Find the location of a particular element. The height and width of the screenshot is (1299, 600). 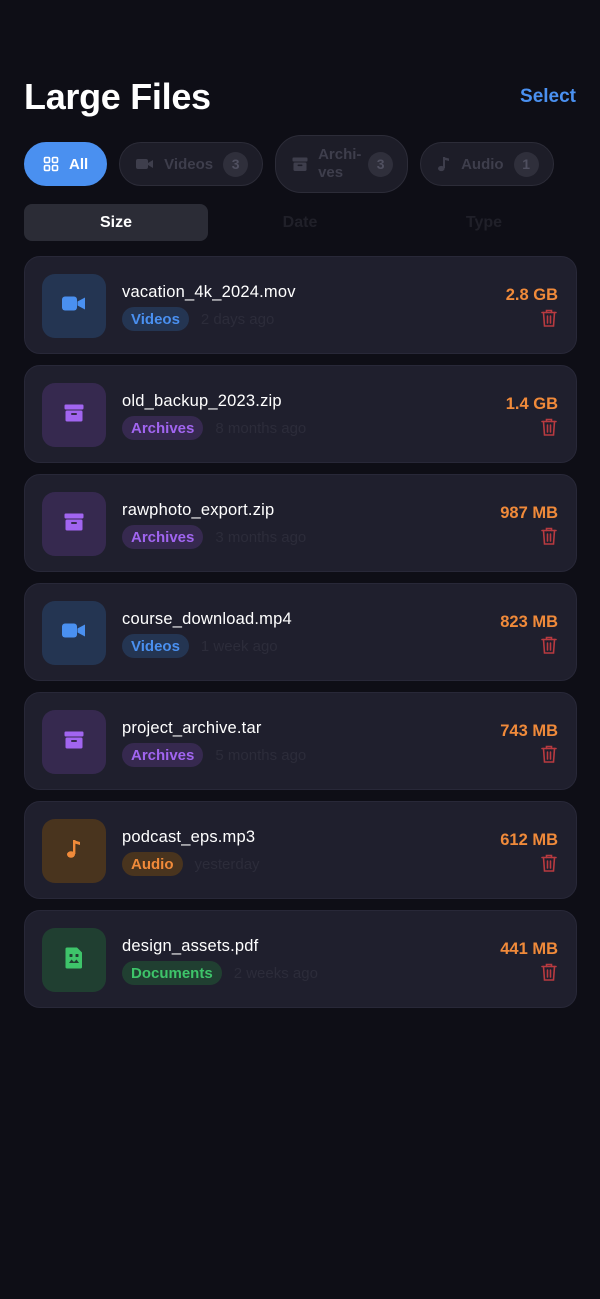

filter-archives-label: Archi- ves is located at coordinates (340, 164).